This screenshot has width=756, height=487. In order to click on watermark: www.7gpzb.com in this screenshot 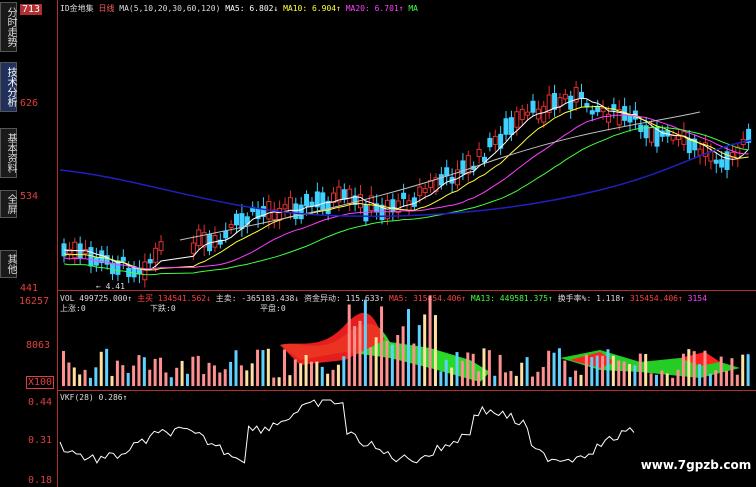, I will do `click(696, 465)`.